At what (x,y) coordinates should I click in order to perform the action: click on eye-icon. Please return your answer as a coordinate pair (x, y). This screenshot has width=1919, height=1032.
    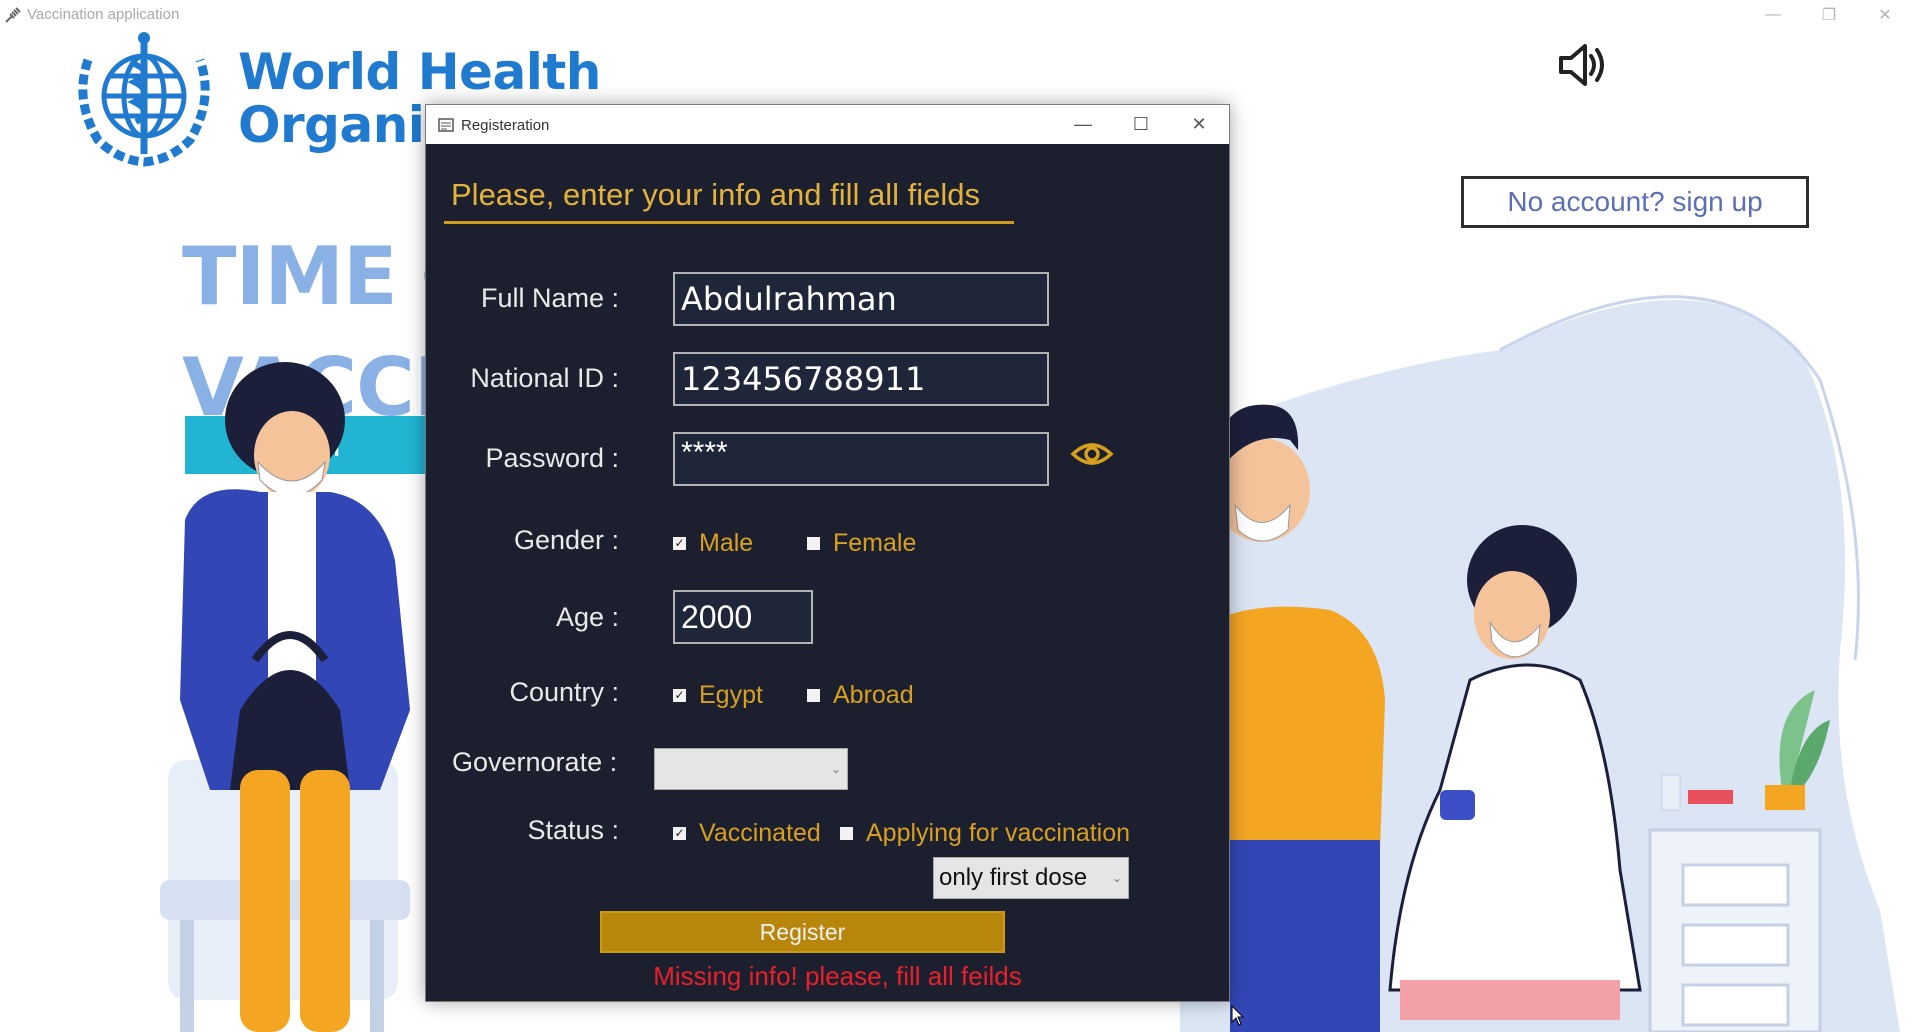
    Looking at the image, I should click on (1092, 454).